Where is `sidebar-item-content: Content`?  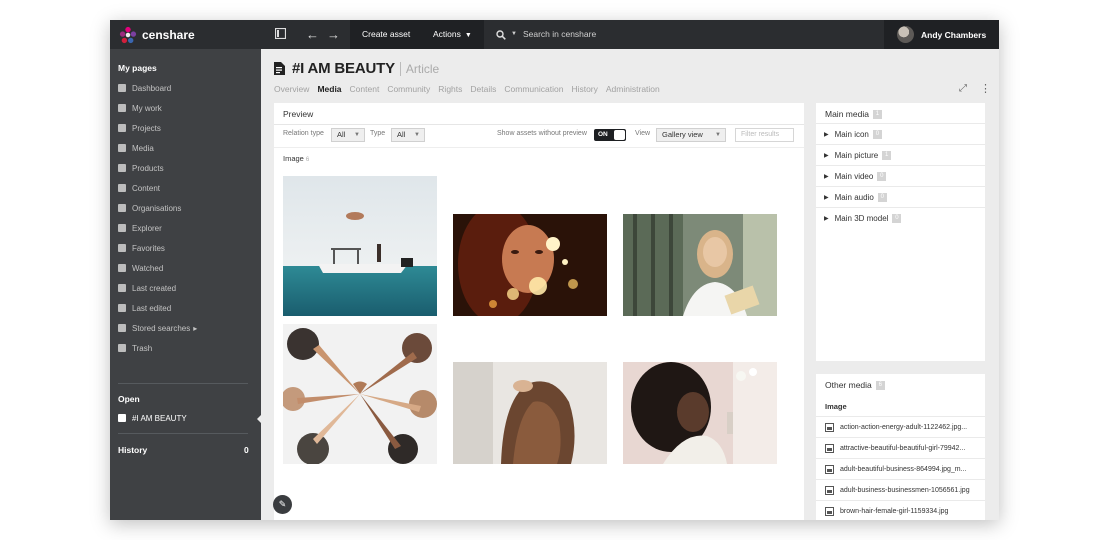 sidebar-item-content: Content is located at coordinates (139, 188).